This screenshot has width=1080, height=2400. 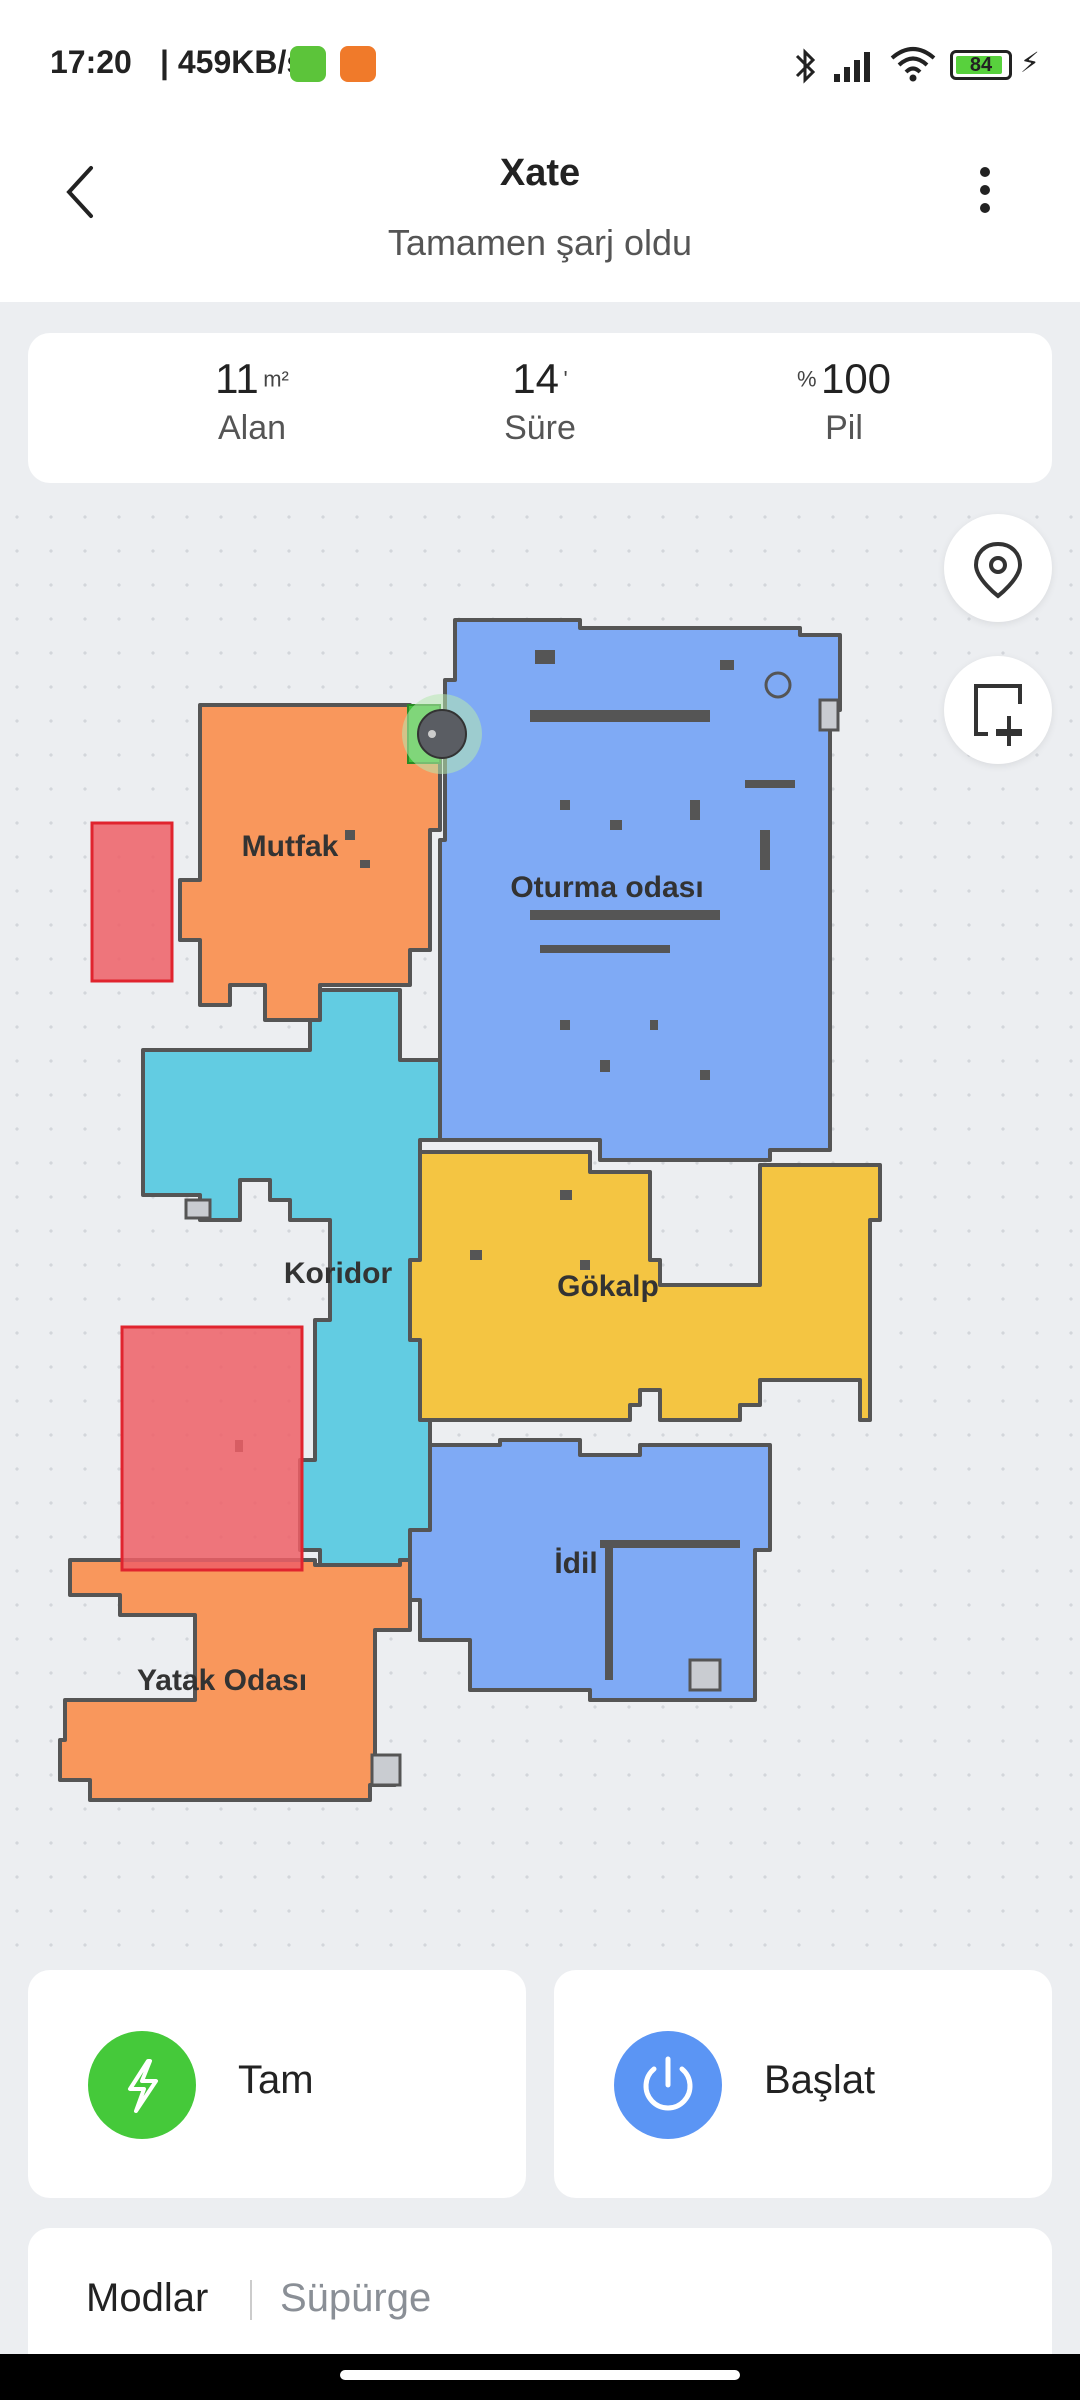 What do you see at coordinates (212, 1448) in the screenshot?
I see `no-go-zone-bedroom` at bounding box center [212, 1448].